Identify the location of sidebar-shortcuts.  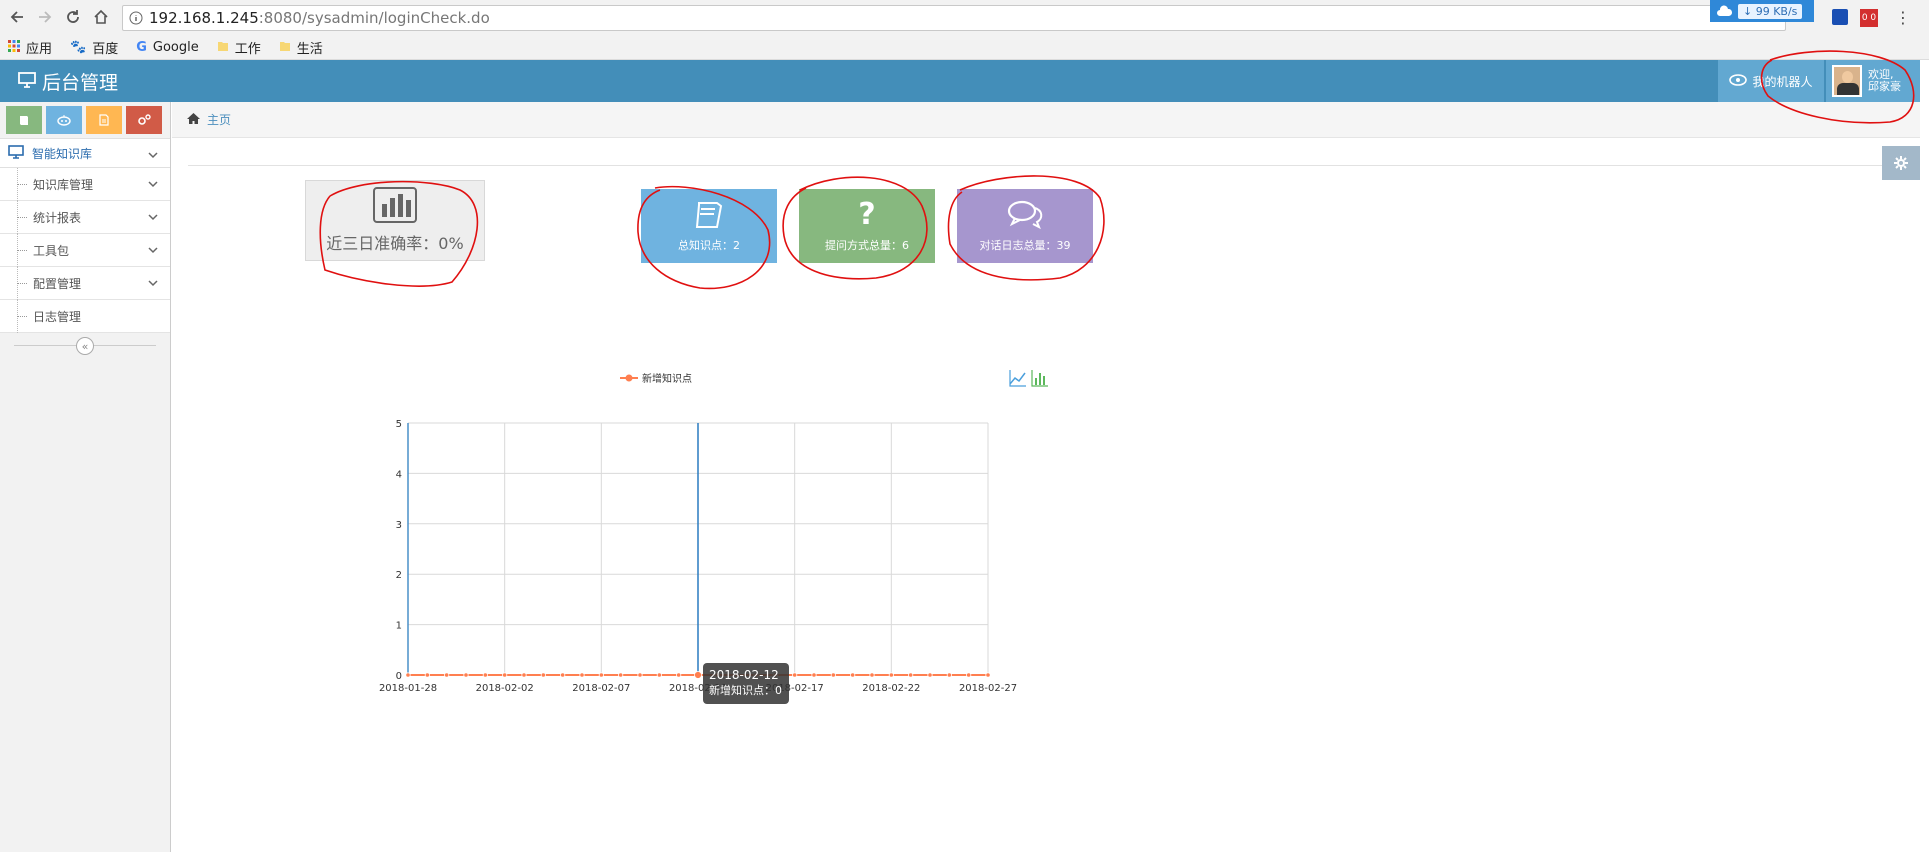
(85, 120).